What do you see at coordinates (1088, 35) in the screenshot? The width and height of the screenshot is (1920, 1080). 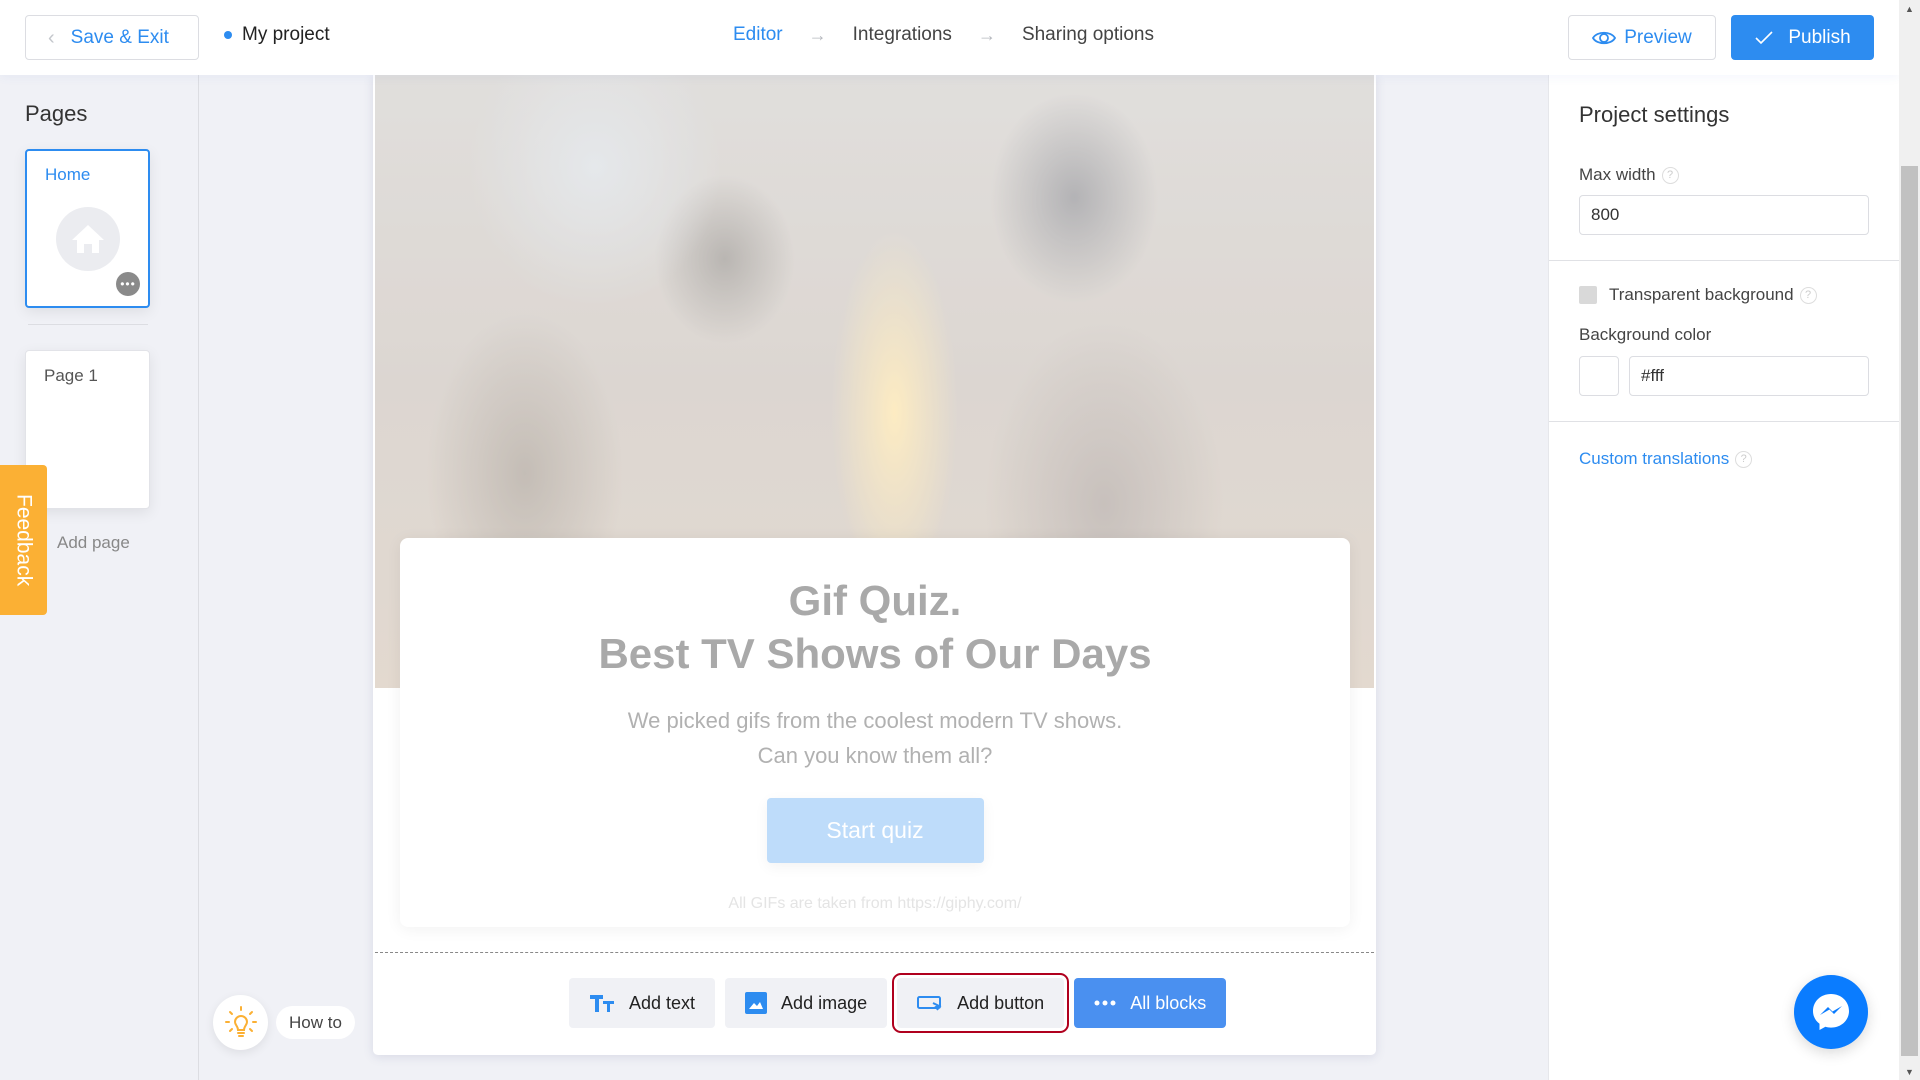 I see `step-sharing-options: Sharing options` at bounding box center [1088, 35].